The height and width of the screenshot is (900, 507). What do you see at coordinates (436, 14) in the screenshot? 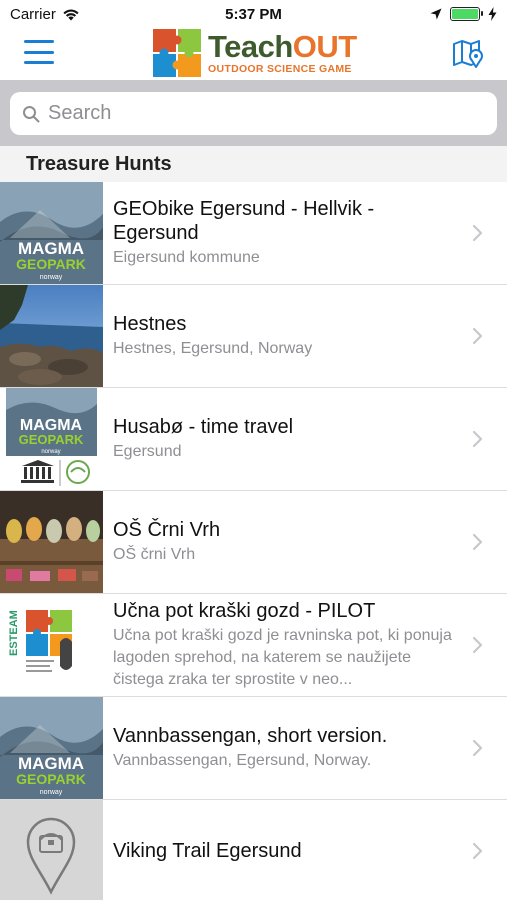
I see `location-arrow-icon` at bounding box center [436, 14].